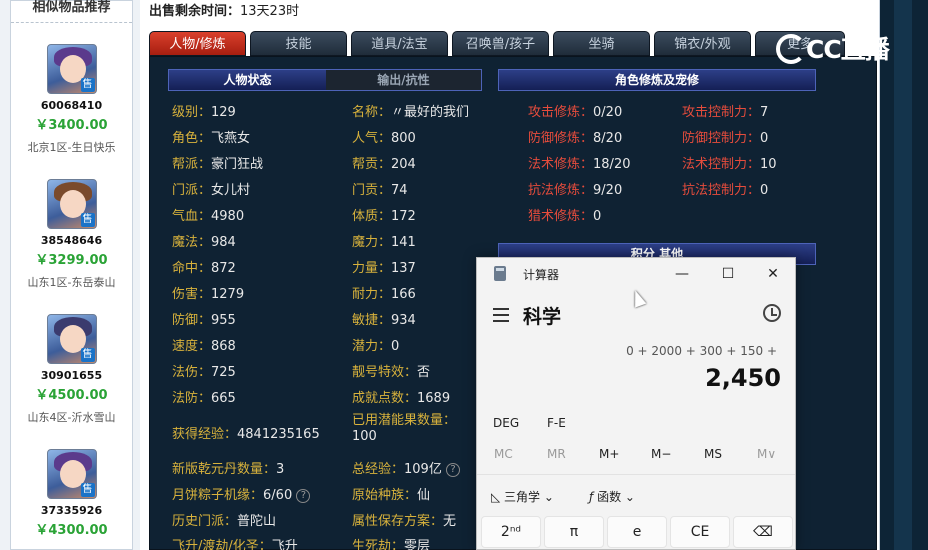 This screenshot has height=550, width=928. Describe the element at coordinates (247, 80) in the screenshot. I see `section-status-title: 人物状态` at that location.